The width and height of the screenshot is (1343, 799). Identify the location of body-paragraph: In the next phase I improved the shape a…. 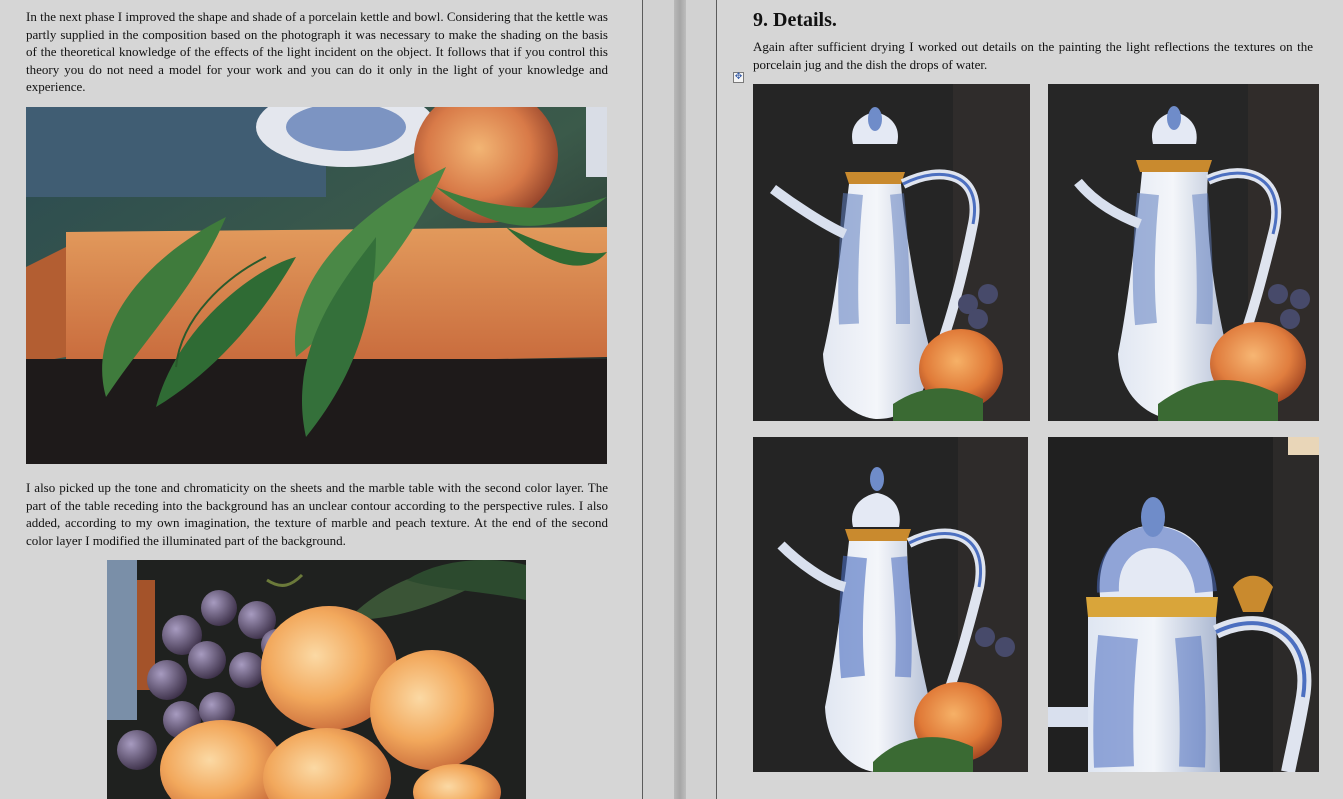
(317, 51).